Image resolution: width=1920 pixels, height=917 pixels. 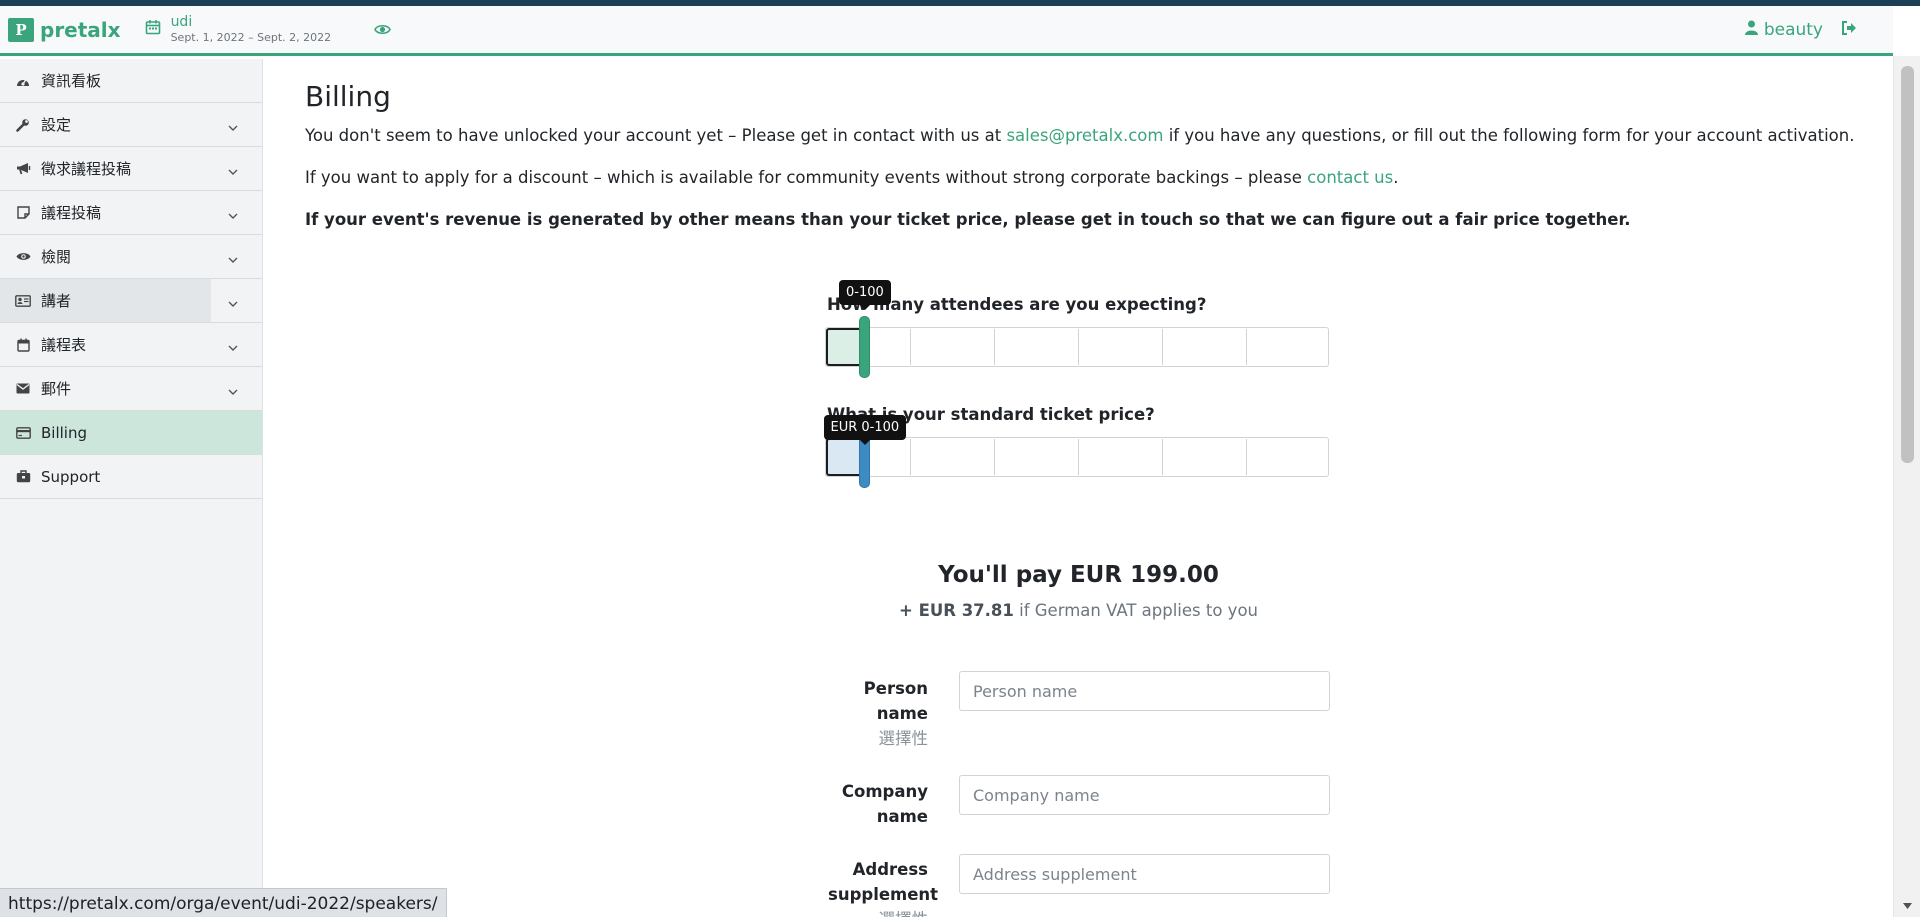 I want to click on sidebar-item-cfp: 徵求議程投稿, so click(x=131, y=169).